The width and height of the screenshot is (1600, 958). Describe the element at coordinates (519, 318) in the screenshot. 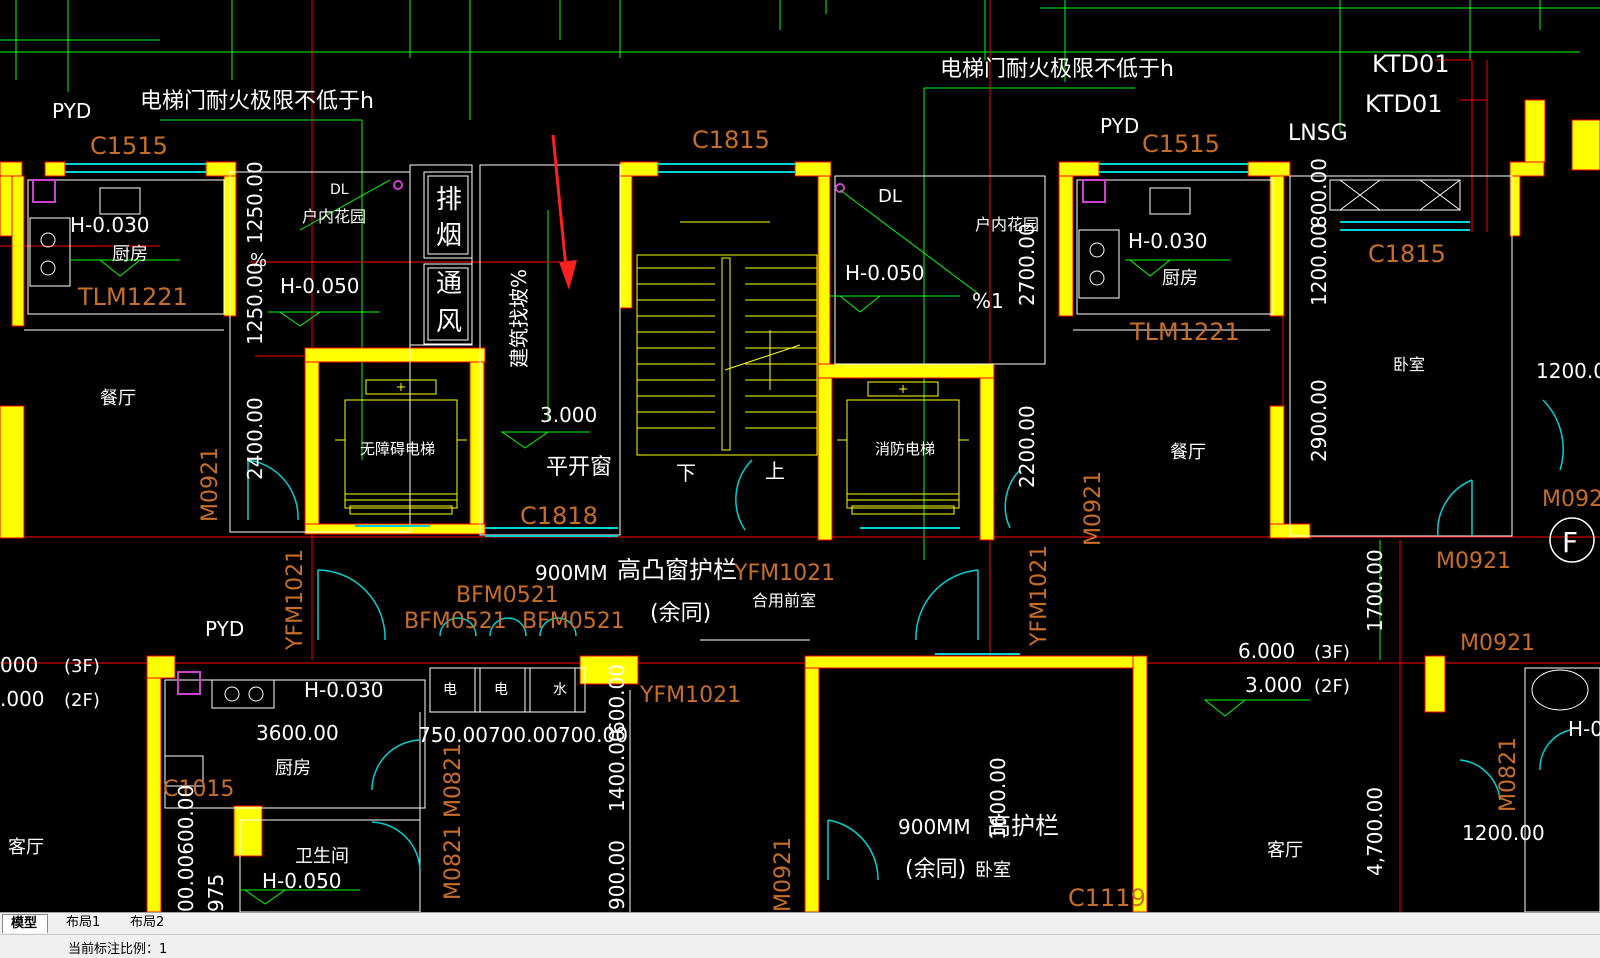

I see `slope-note: 建筑找坡%` at that location.